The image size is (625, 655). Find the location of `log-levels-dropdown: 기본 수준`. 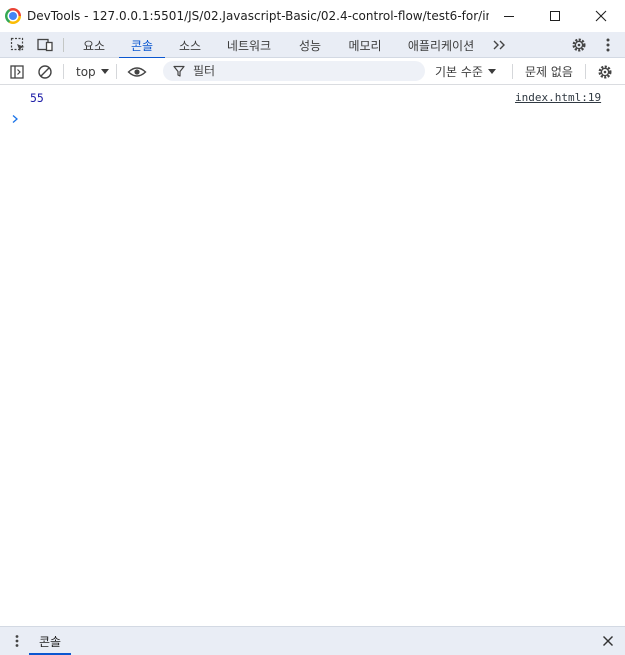

log-levels-dropdown: 기본 수준 is located at coordinates (465, 71).